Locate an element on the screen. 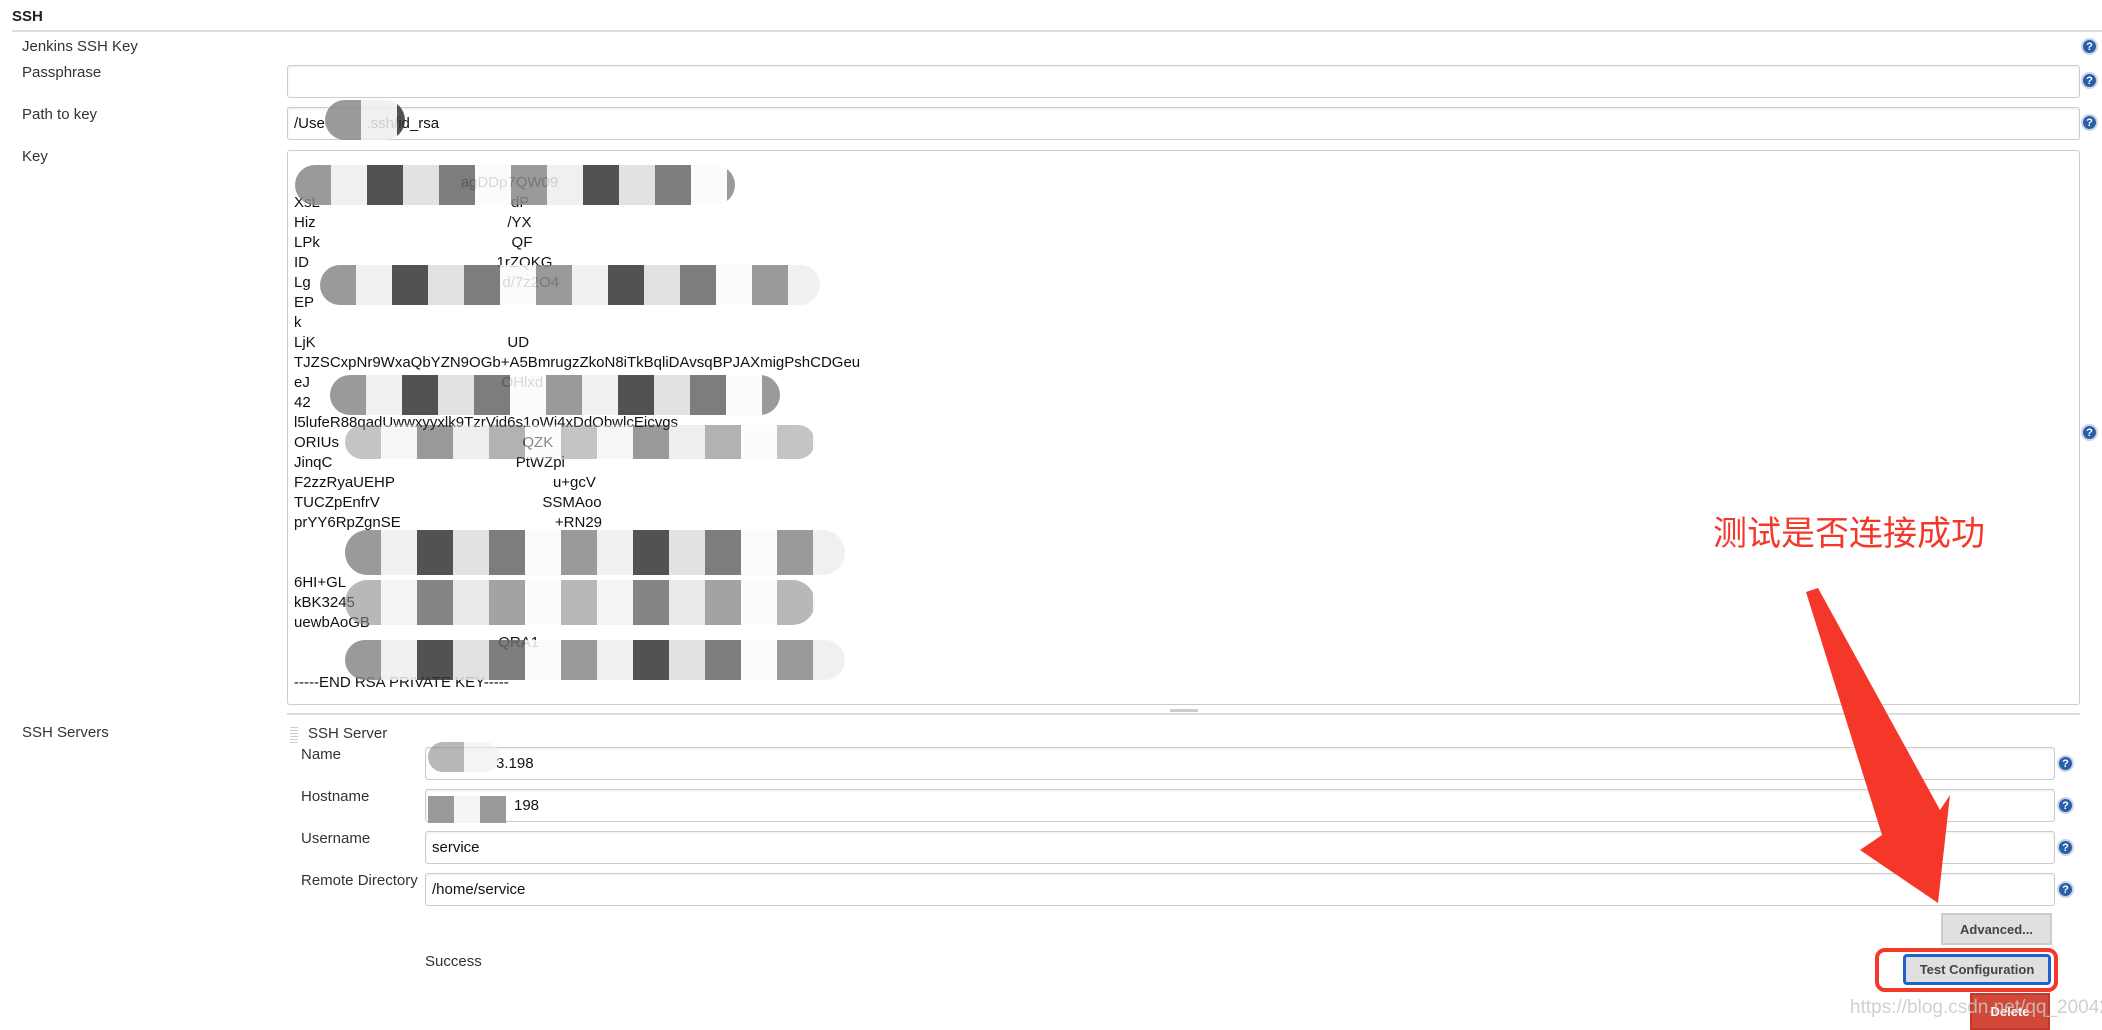  ssh-servers-label: SSH Servers is located at coordinates (65, 732).